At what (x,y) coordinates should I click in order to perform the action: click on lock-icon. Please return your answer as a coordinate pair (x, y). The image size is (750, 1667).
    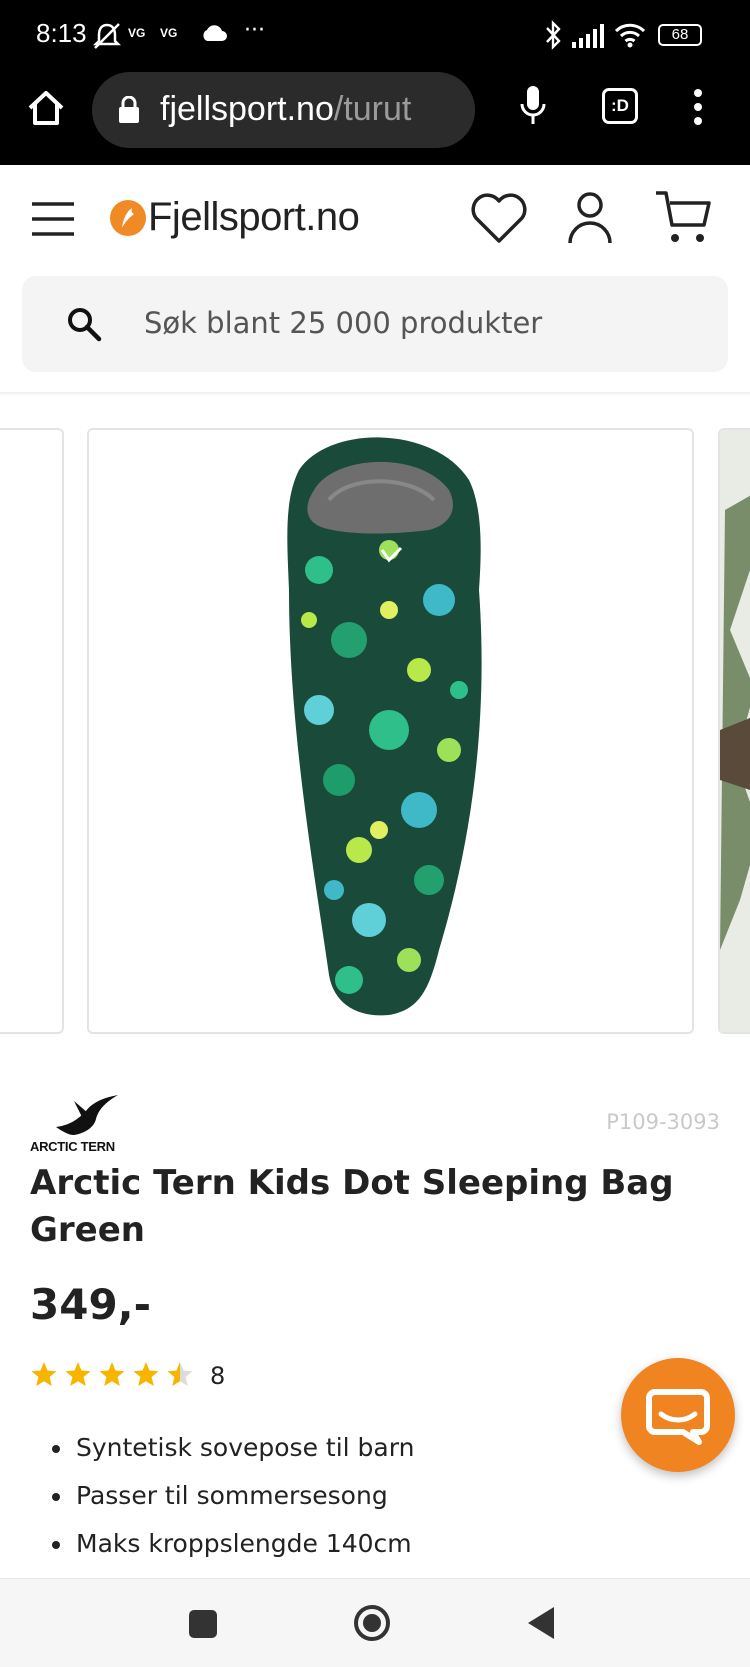
    Looking at the image, I should click on (129, 111).